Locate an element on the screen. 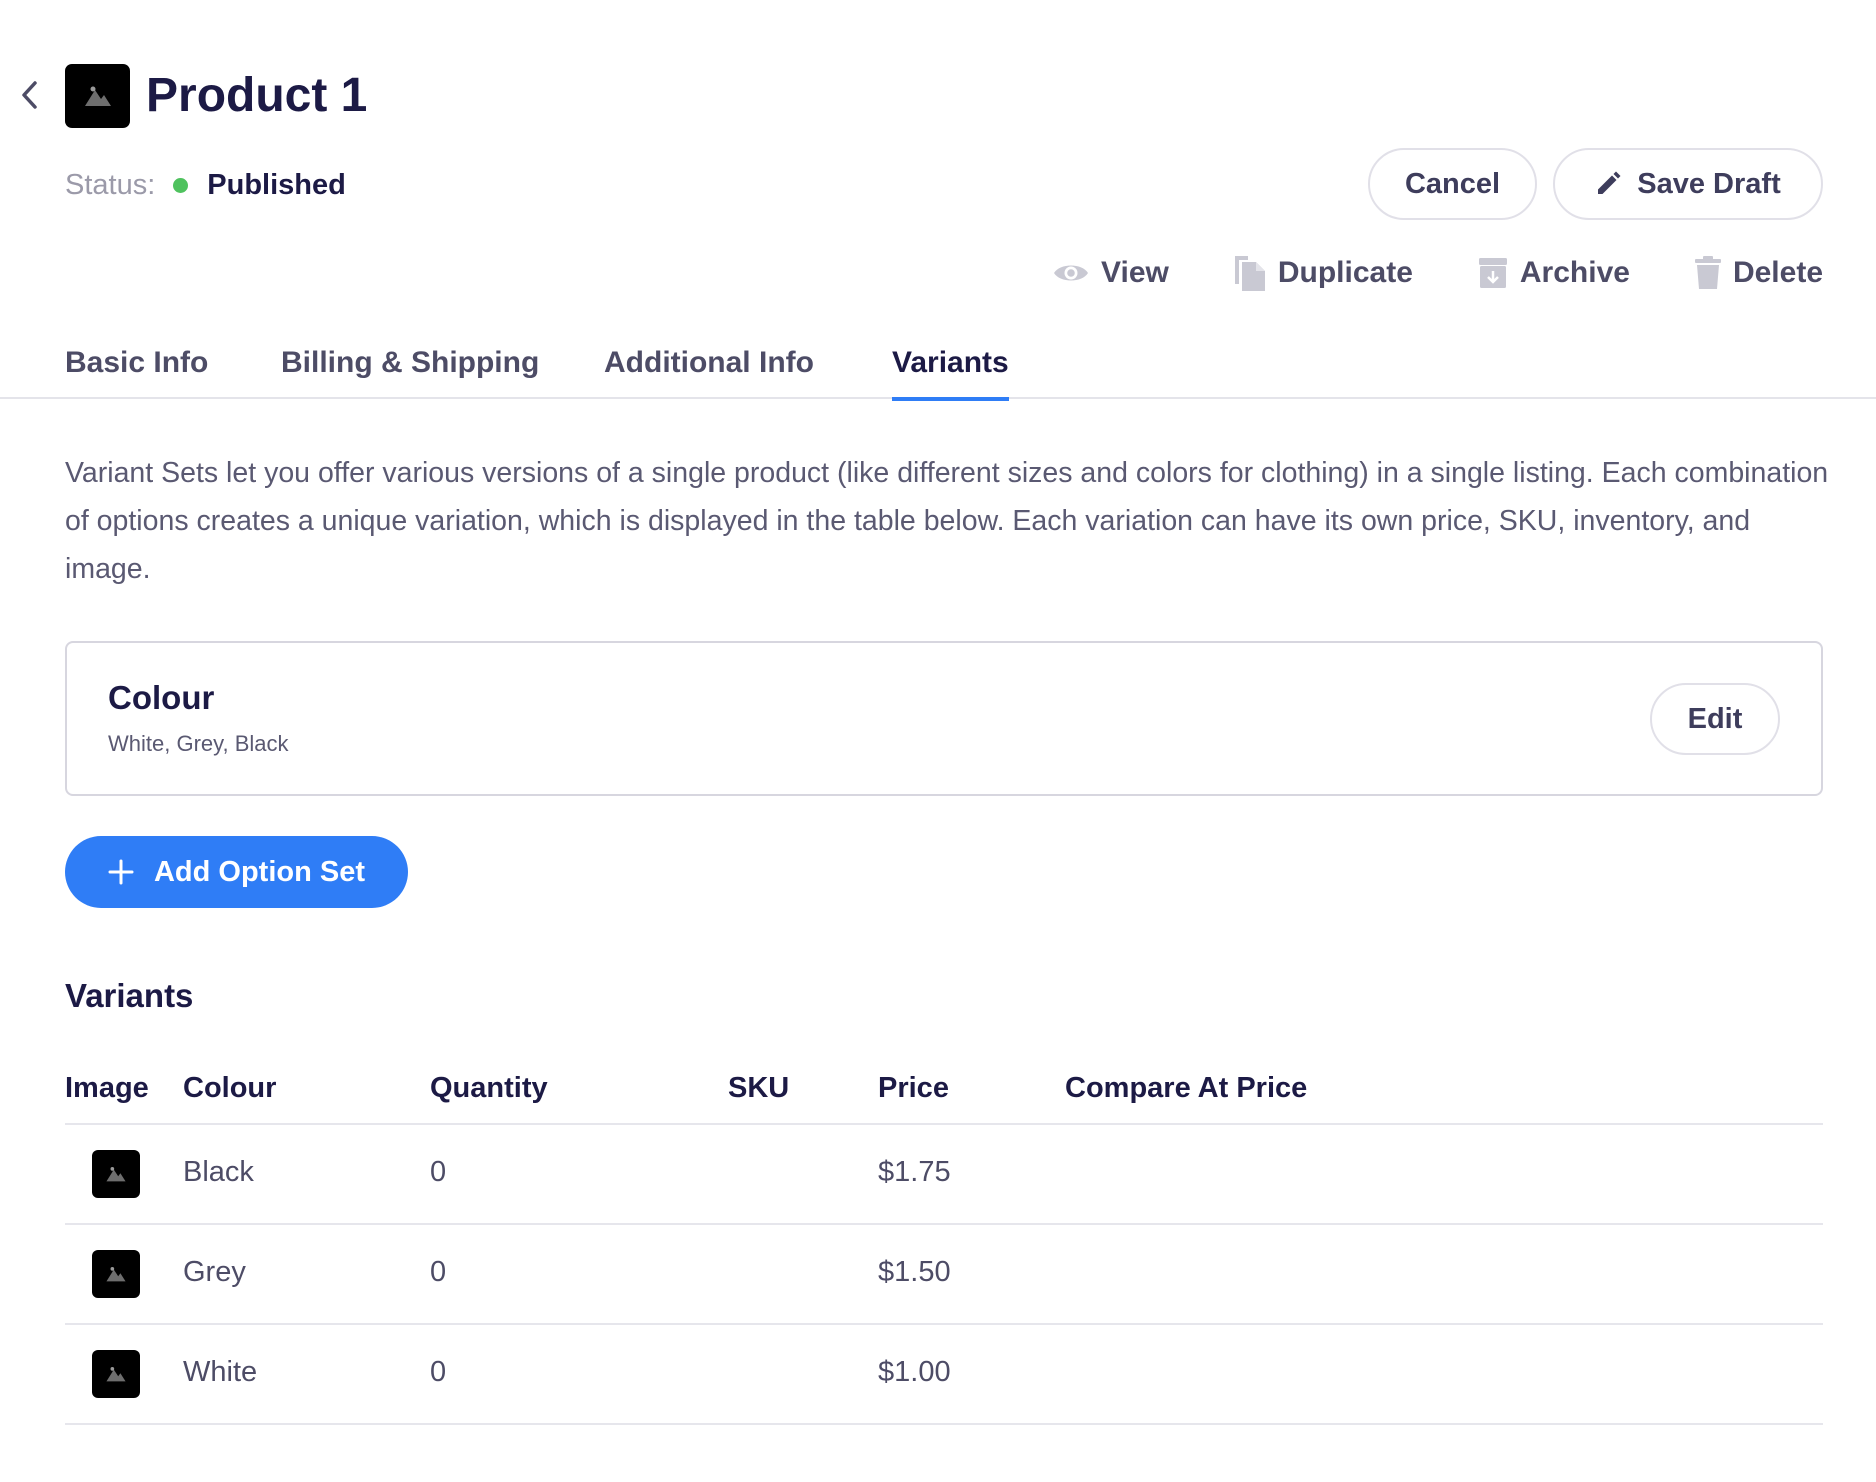 The height and width of the screenshot is (1482, 1876). pencil-icon is located at coordinates (1608, 184).